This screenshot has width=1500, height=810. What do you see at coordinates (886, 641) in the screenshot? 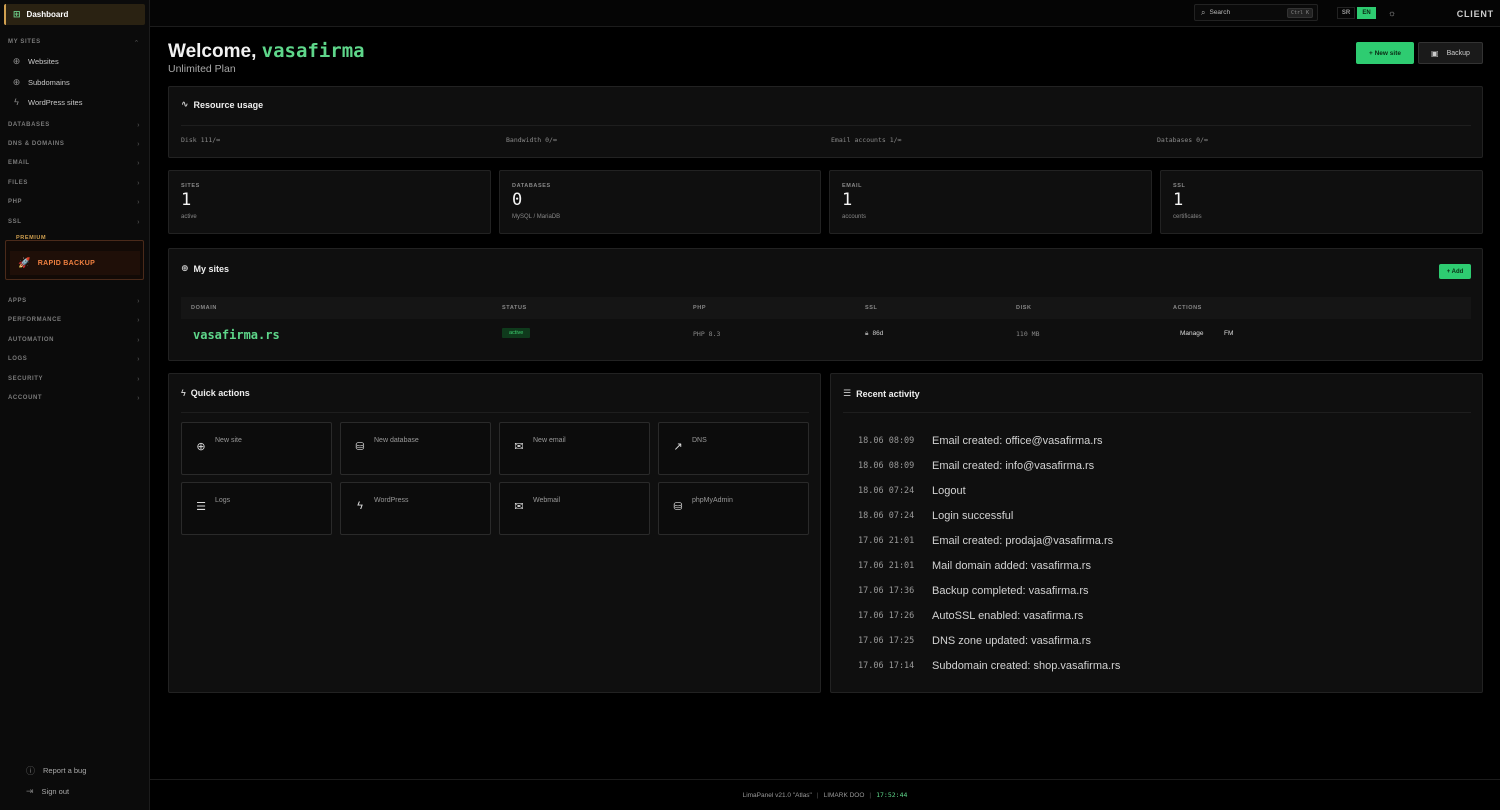
I see `activity-time: 17.06 17:25` at bounding box center [886, 641].